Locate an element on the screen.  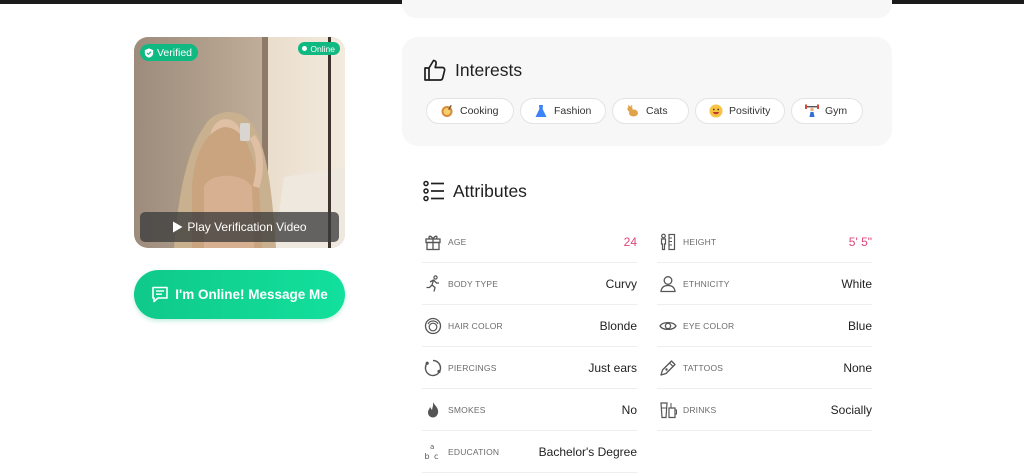
interest-label: Fashion is located at coordinates (573, 111).